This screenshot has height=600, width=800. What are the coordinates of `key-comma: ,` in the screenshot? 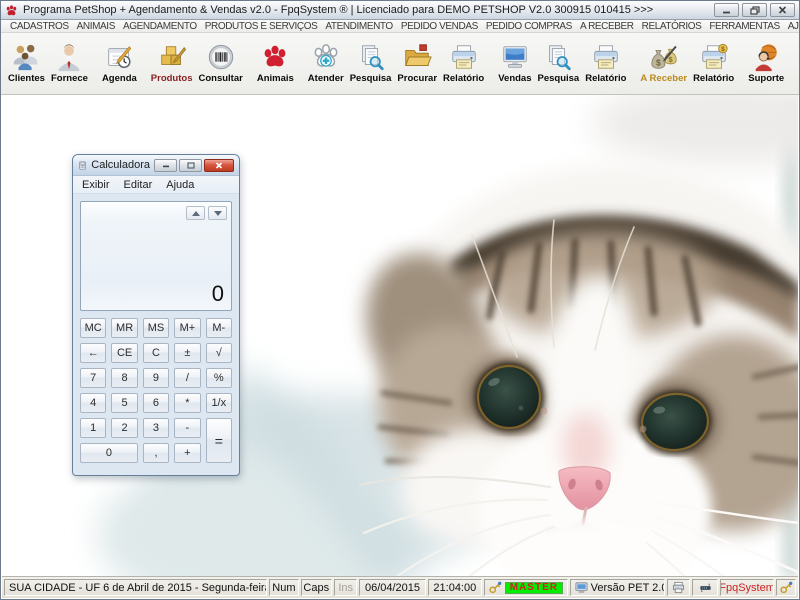 It's located at (156, 453).